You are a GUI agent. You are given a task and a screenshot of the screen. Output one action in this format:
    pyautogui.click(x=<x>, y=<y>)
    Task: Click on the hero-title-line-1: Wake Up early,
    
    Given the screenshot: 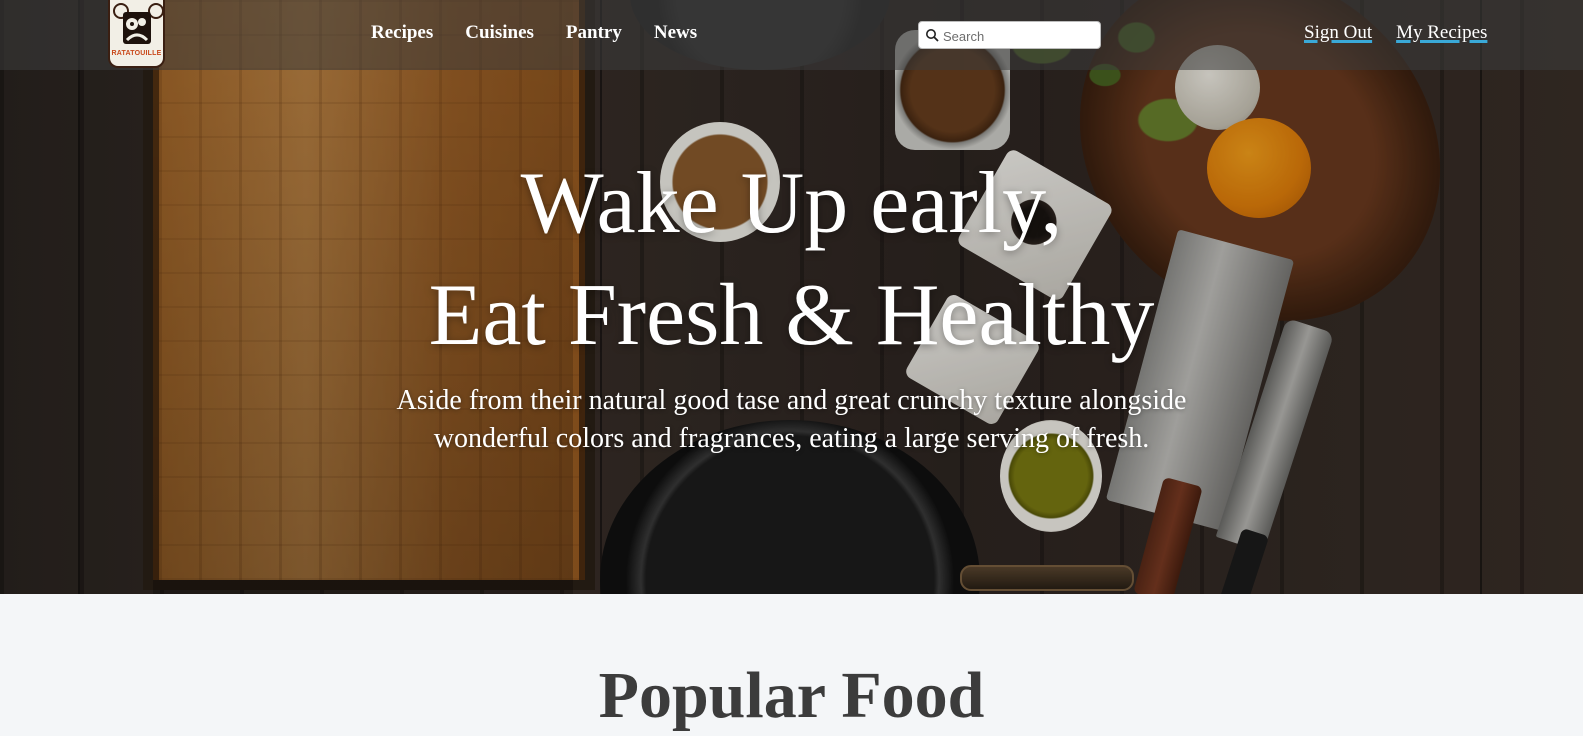 What is the action you would take?
    pyautogui.click(x=791, y=203)
    